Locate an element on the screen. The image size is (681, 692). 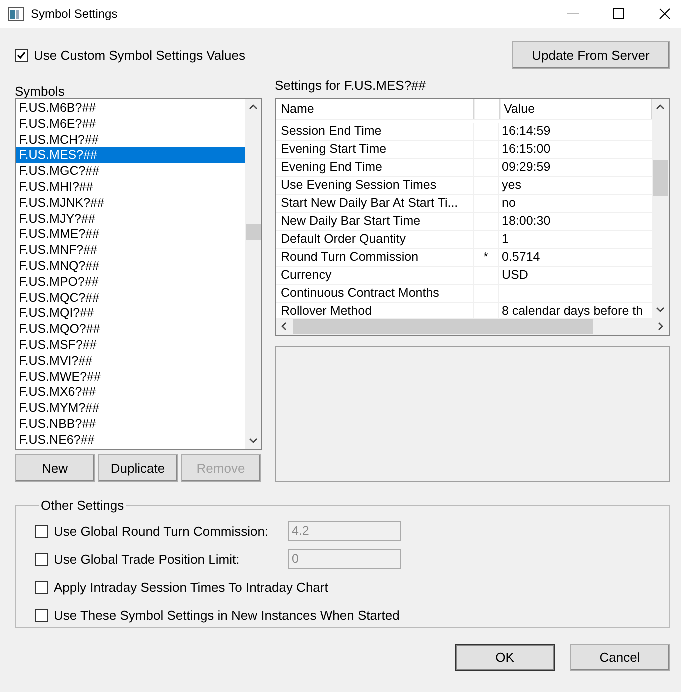
settings-title: Settings for F.US.MES?## is located at coordinates (351, 86).